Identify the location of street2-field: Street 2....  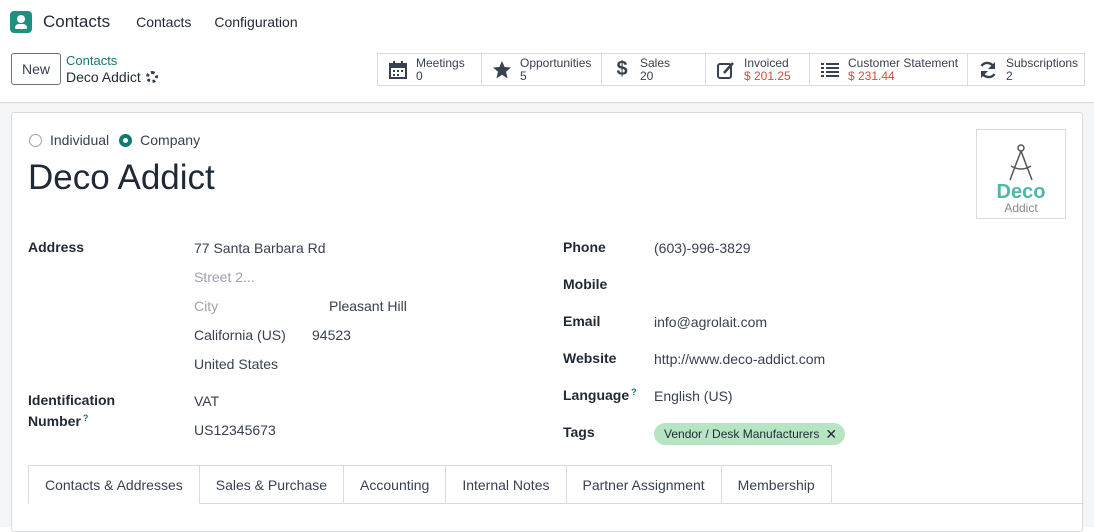
(224, 277).